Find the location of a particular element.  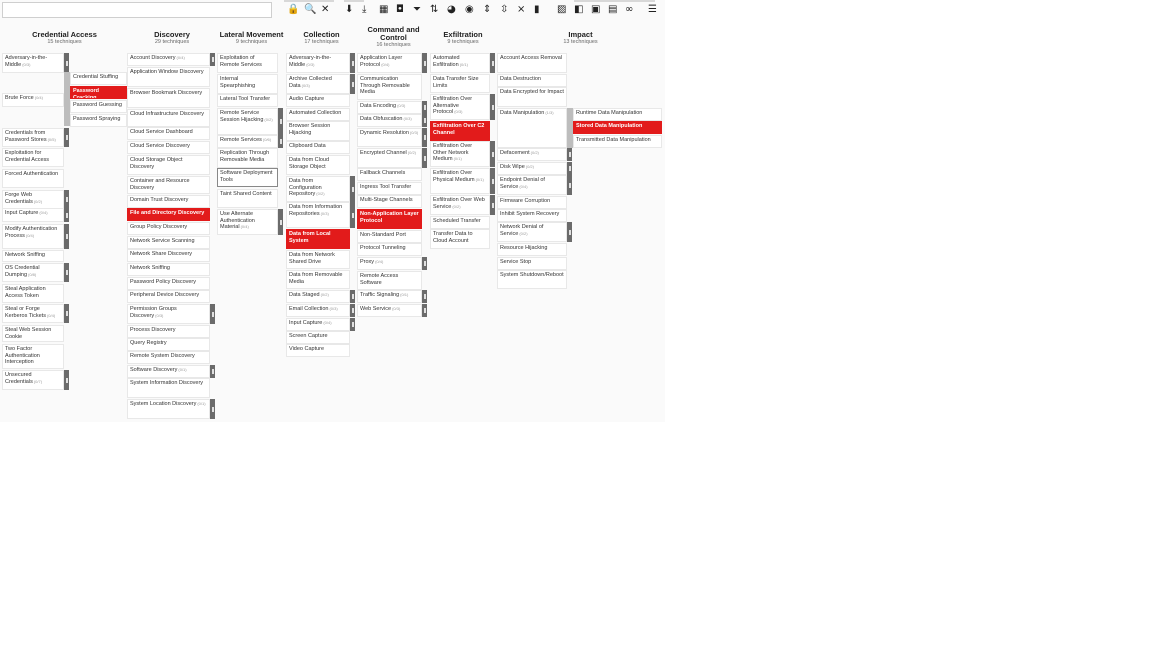

technique-cell: Cloud Service Dashboard is located at coordinates (168, 133).